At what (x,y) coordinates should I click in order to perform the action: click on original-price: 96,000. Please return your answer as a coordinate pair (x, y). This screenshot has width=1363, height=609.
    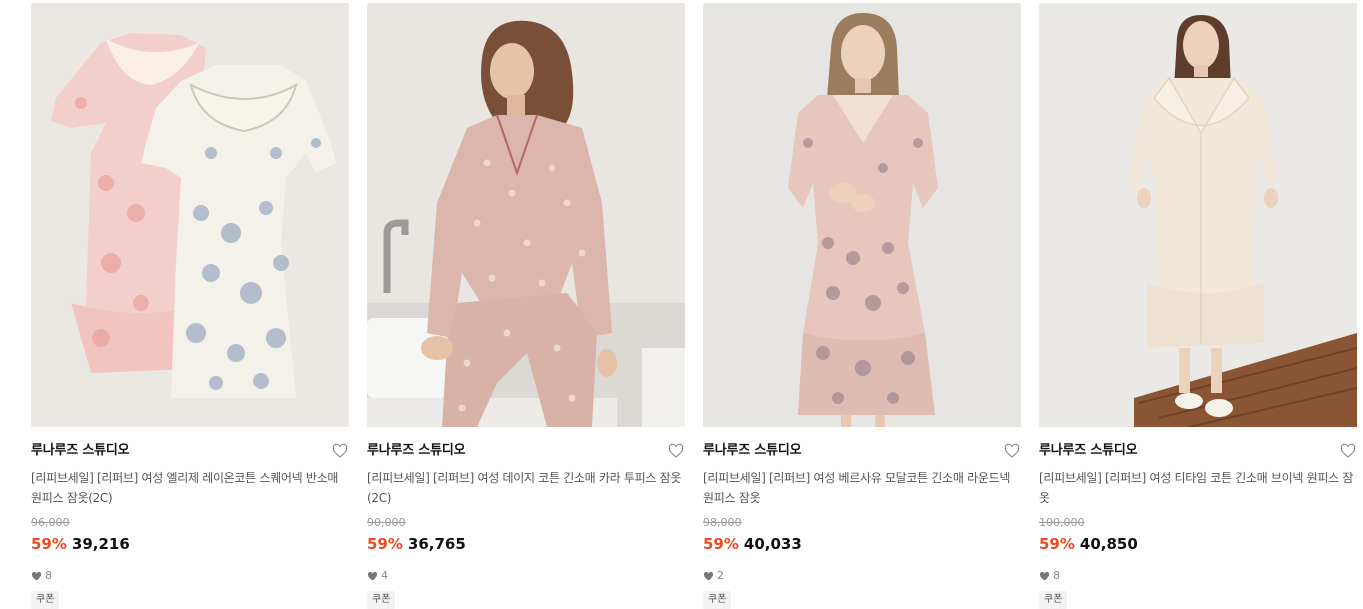
    Looking at the image, I should click on (50, 522).